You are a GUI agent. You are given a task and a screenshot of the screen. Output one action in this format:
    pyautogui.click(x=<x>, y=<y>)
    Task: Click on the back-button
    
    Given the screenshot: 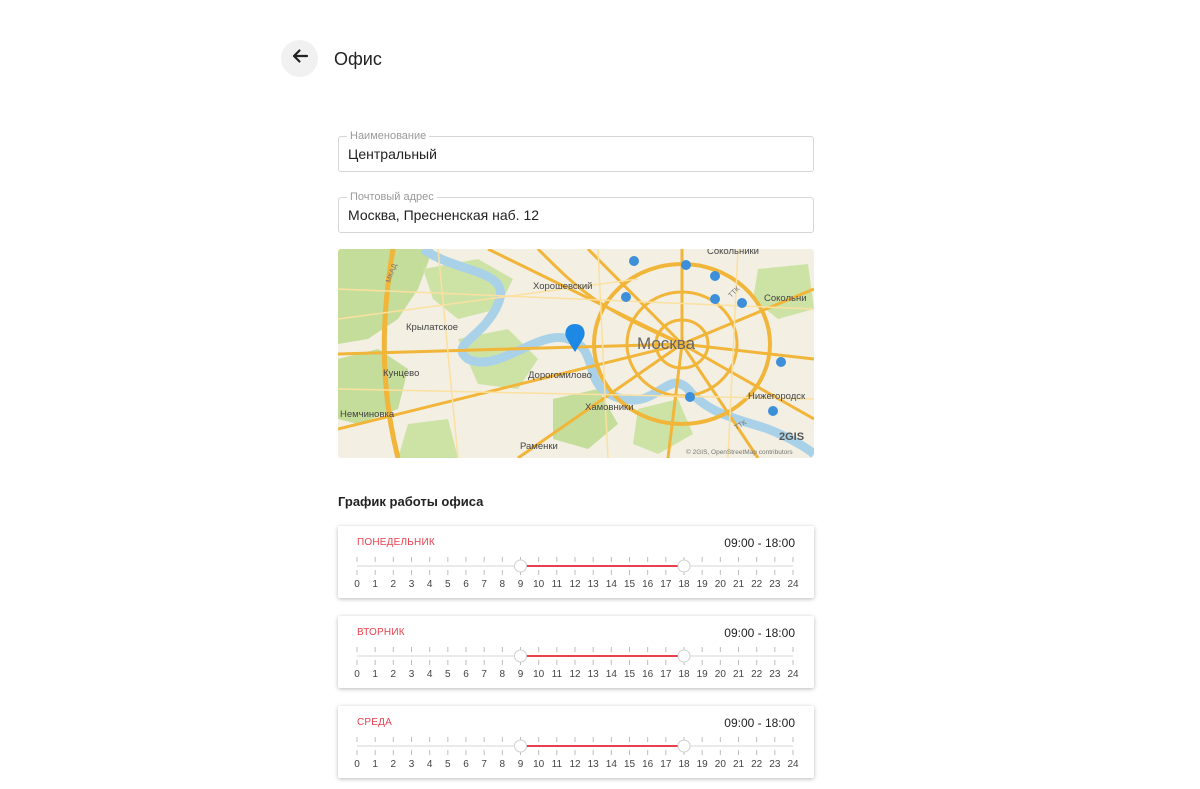 What is the action you would take?
    pyautogui.click(x=299, y=58)
    